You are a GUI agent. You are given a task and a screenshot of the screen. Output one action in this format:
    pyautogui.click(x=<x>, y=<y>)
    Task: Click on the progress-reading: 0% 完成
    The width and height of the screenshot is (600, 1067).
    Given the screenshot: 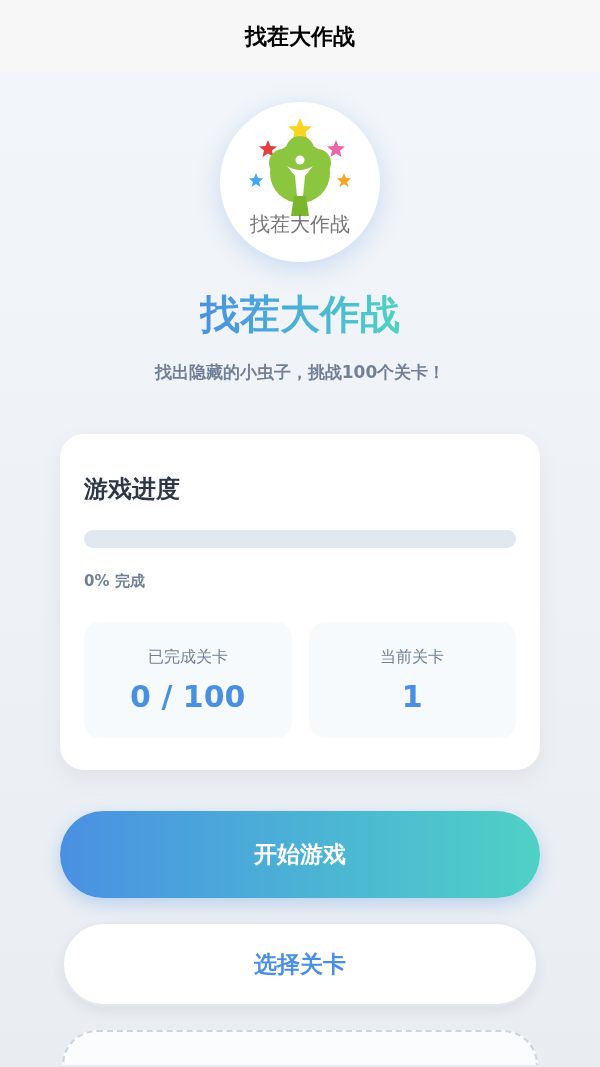 What is the action you would take?
    pyautogui.click(x=115, y=581)
    